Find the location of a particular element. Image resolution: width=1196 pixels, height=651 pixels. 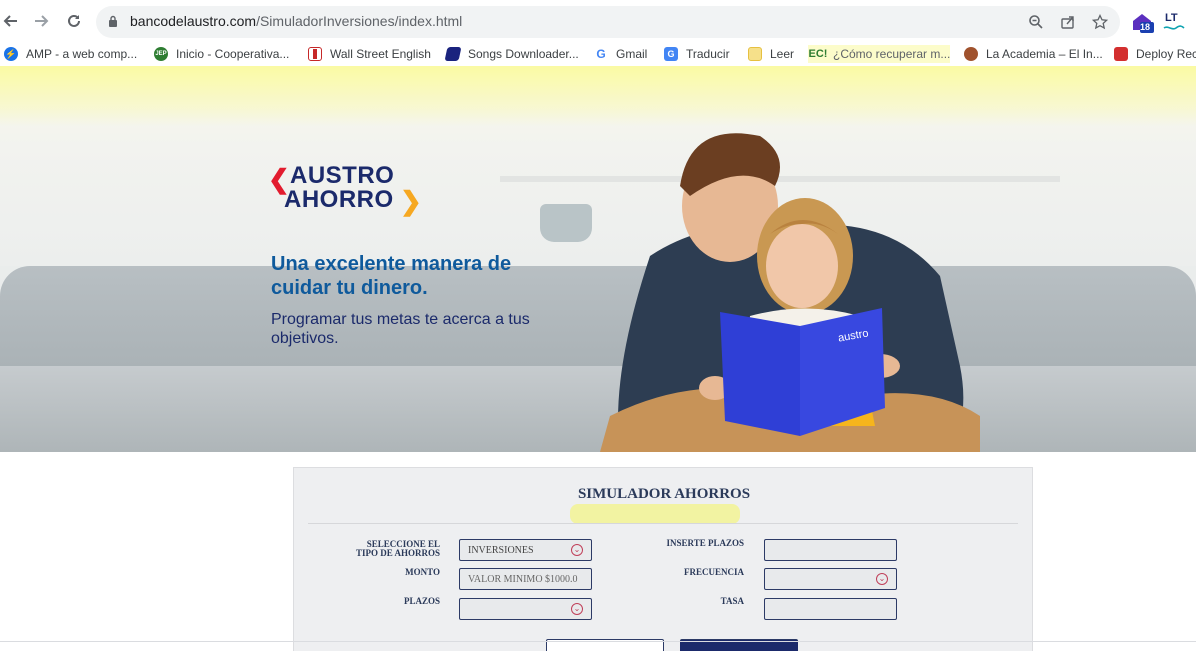

url-host: bancodelaustro.com is located at coordinates (193, 21).